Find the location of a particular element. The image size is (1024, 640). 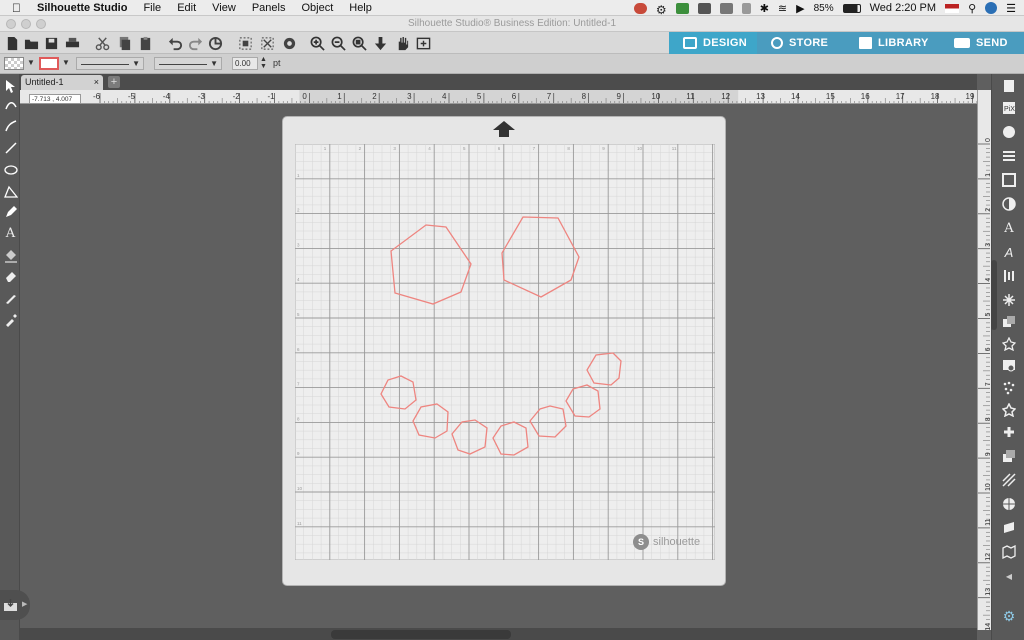

collapse-panel-arrow-icon: ◀ is located at coordinates (1009, 576).